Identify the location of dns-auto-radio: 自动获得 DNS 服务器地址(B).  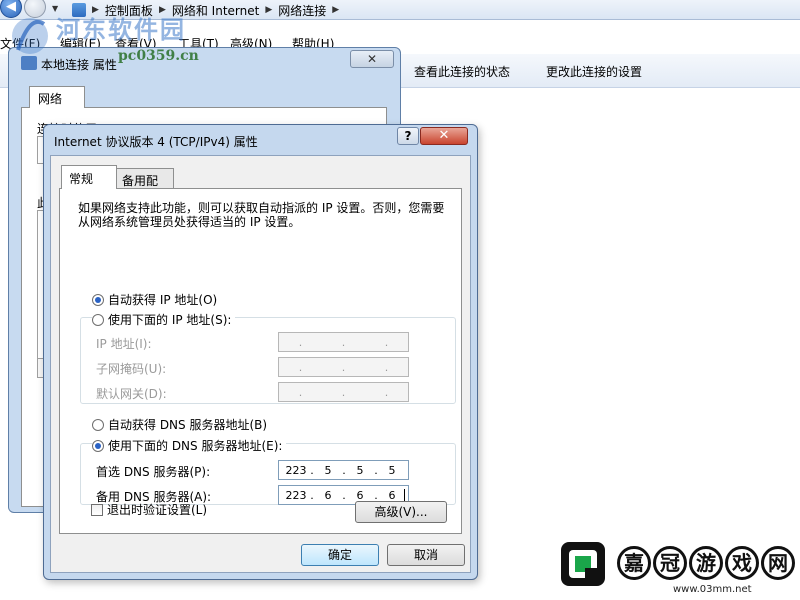
(179, 424).